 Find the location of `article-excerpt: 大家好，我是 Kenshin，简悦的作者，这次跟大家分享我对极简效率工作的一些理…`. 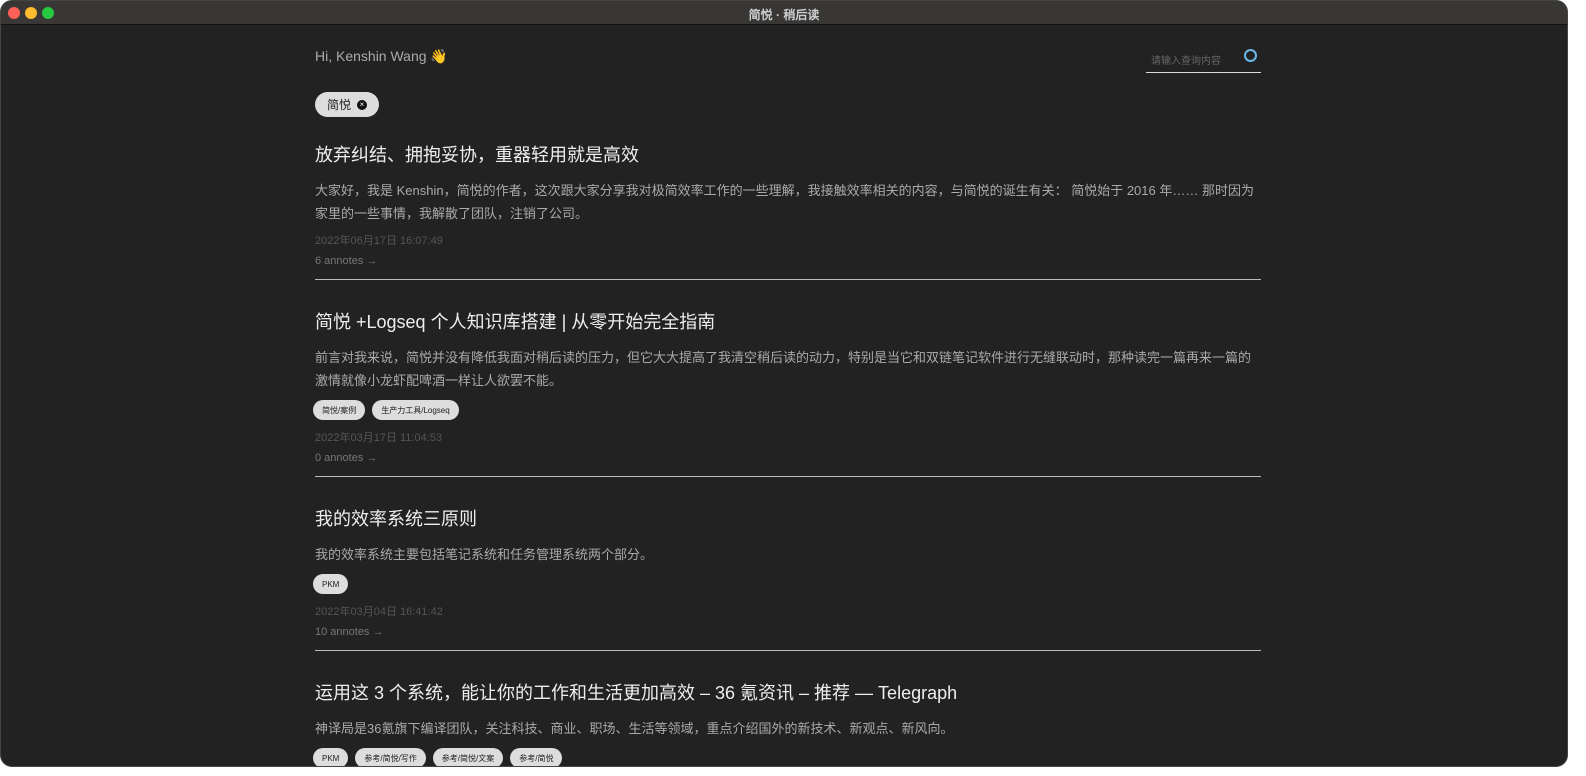

article-excerpt: 大家好，我是 Kenshin，简悦的作者，这次跟大家分享我对极简效率工作的一些理… is located at coordinates (784, 202).